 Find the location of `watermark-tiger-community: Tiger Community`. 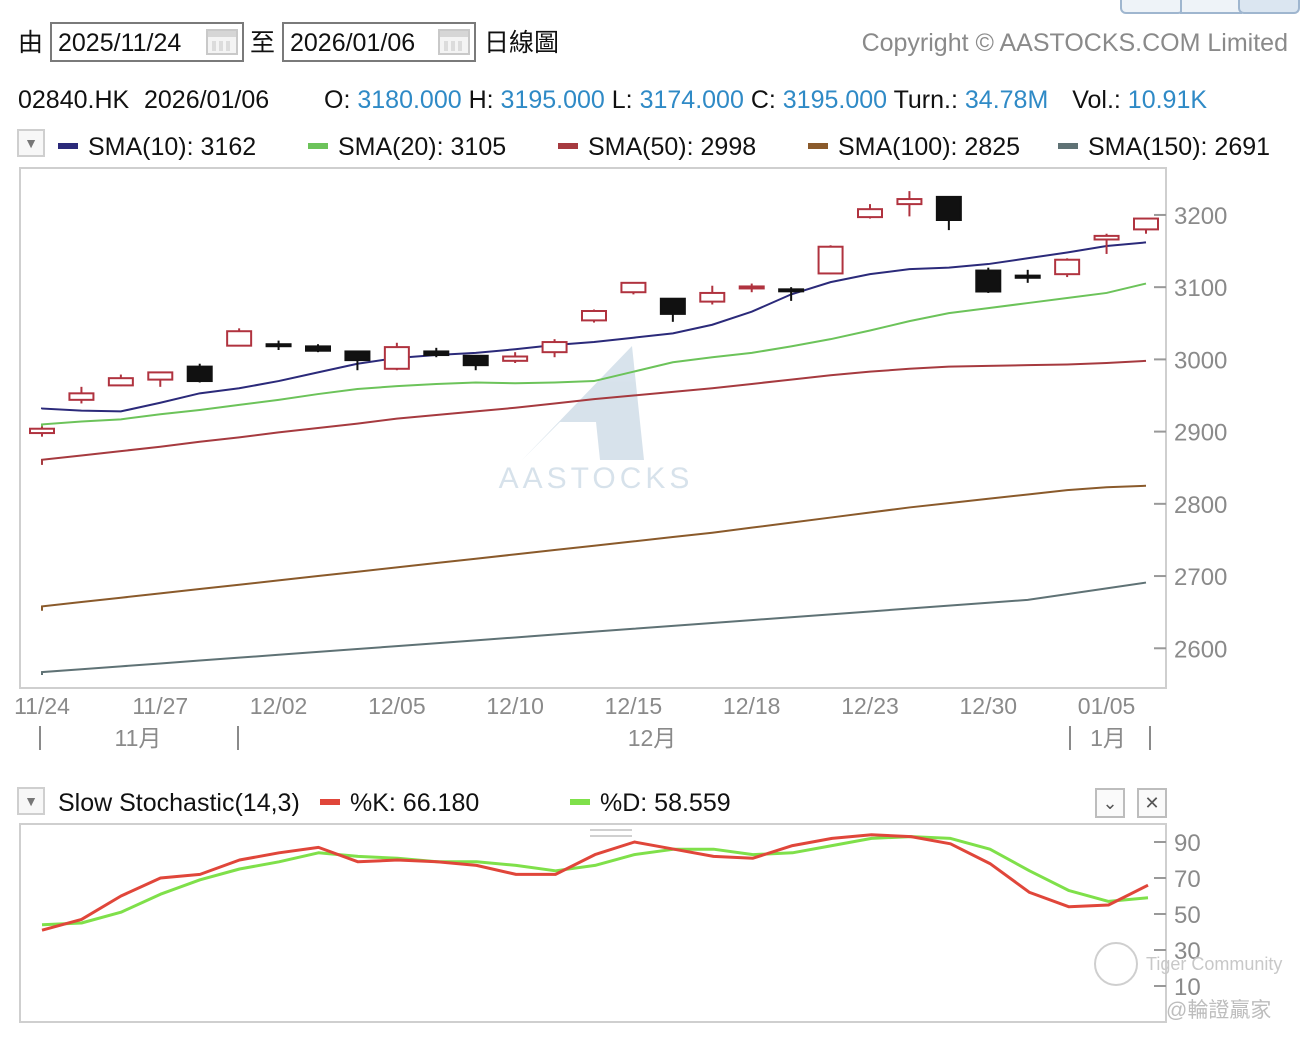

watermark-tiger-community: Tiger Community is located at coordinates (1214, 964).